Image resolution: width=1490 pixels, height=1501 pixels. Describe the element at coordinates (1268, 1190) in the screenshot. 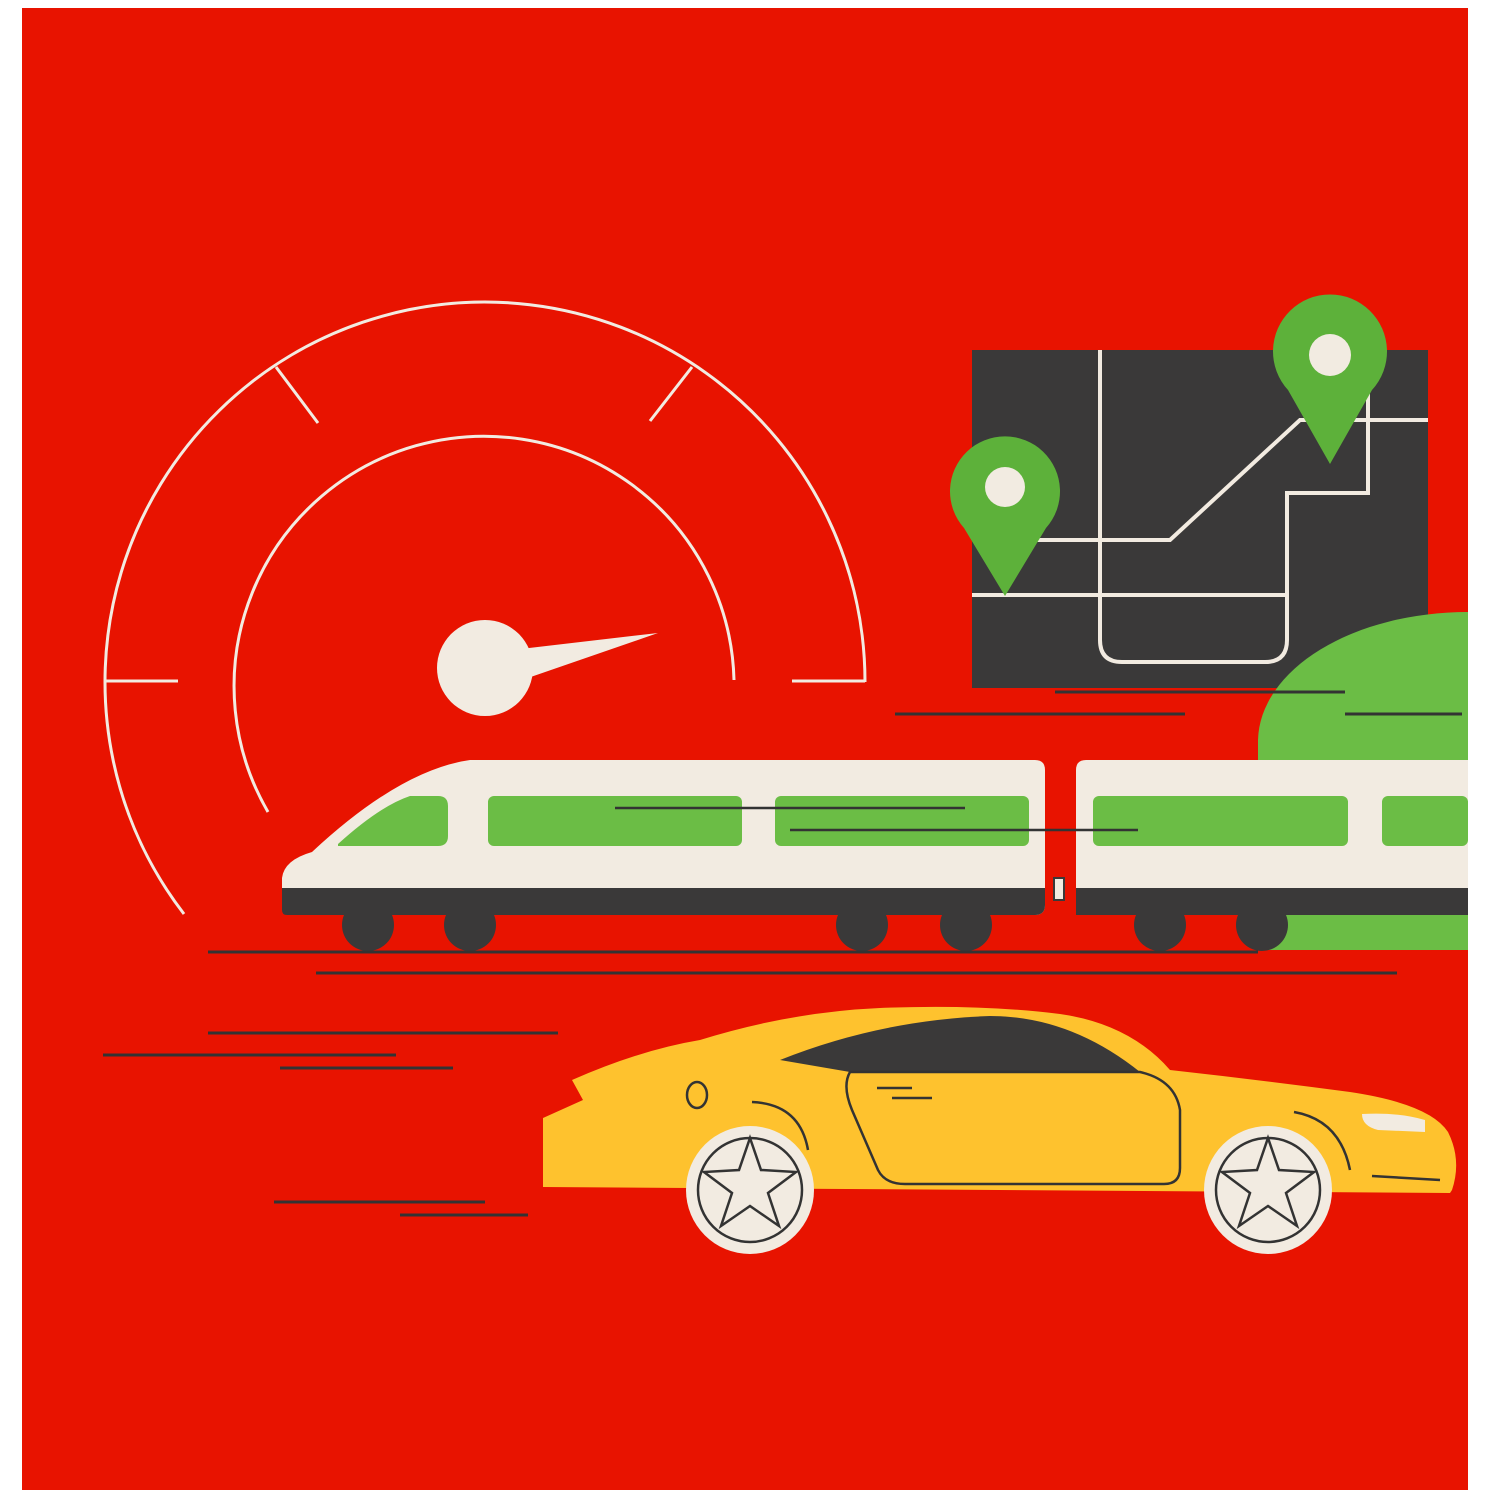

I see `car-wheel-front` at that location.